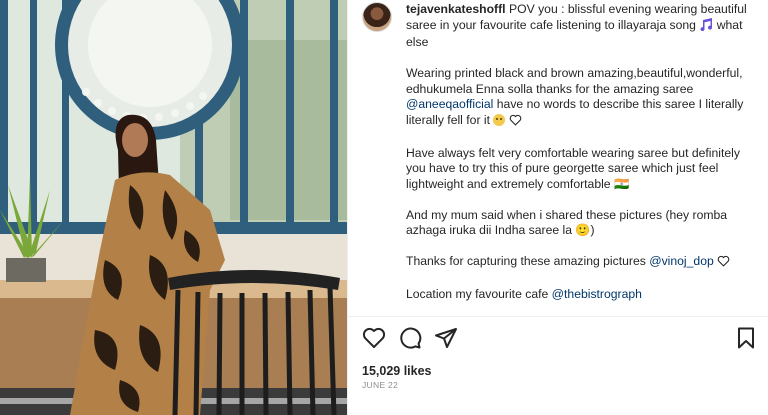 This screenshot has width=768, height=415. What do you see at coordinates (380, 385) in the screenshot?
I see `post-date: JUNE 22` at bounding box center [380, 385].